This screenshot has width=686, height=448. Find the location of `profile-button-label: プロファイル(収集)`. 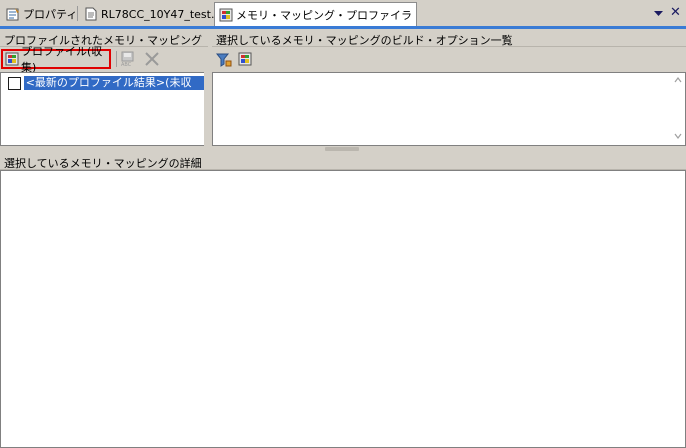

profile-button-label: プロファイル(収集) is located at coordinates (62, 59).